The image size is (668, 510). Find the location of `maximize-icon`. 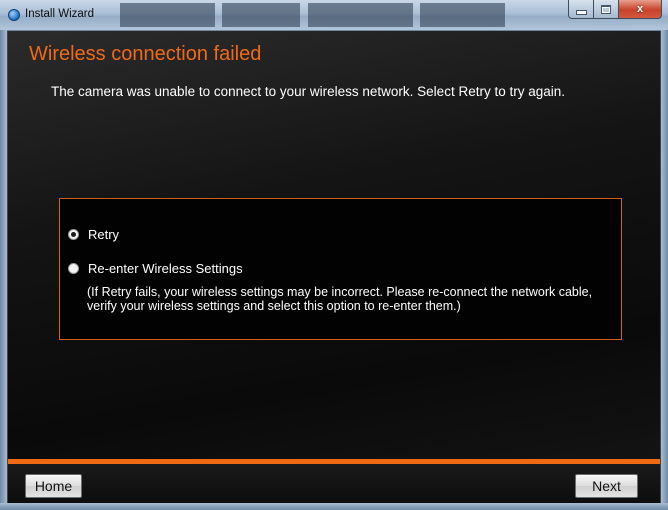

maximize-icon is located at coordinates (606, 9).